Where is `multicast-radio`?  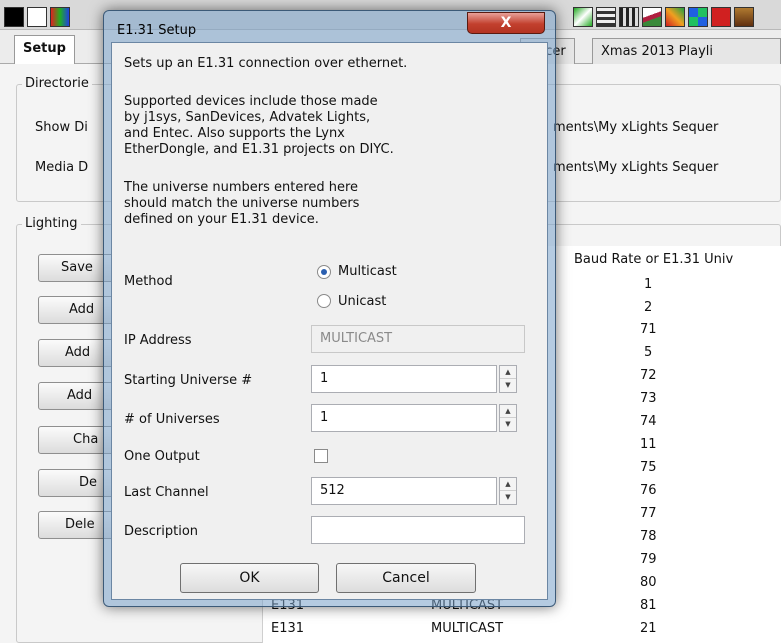
multicast-radio is located at coordinates (324, 272).